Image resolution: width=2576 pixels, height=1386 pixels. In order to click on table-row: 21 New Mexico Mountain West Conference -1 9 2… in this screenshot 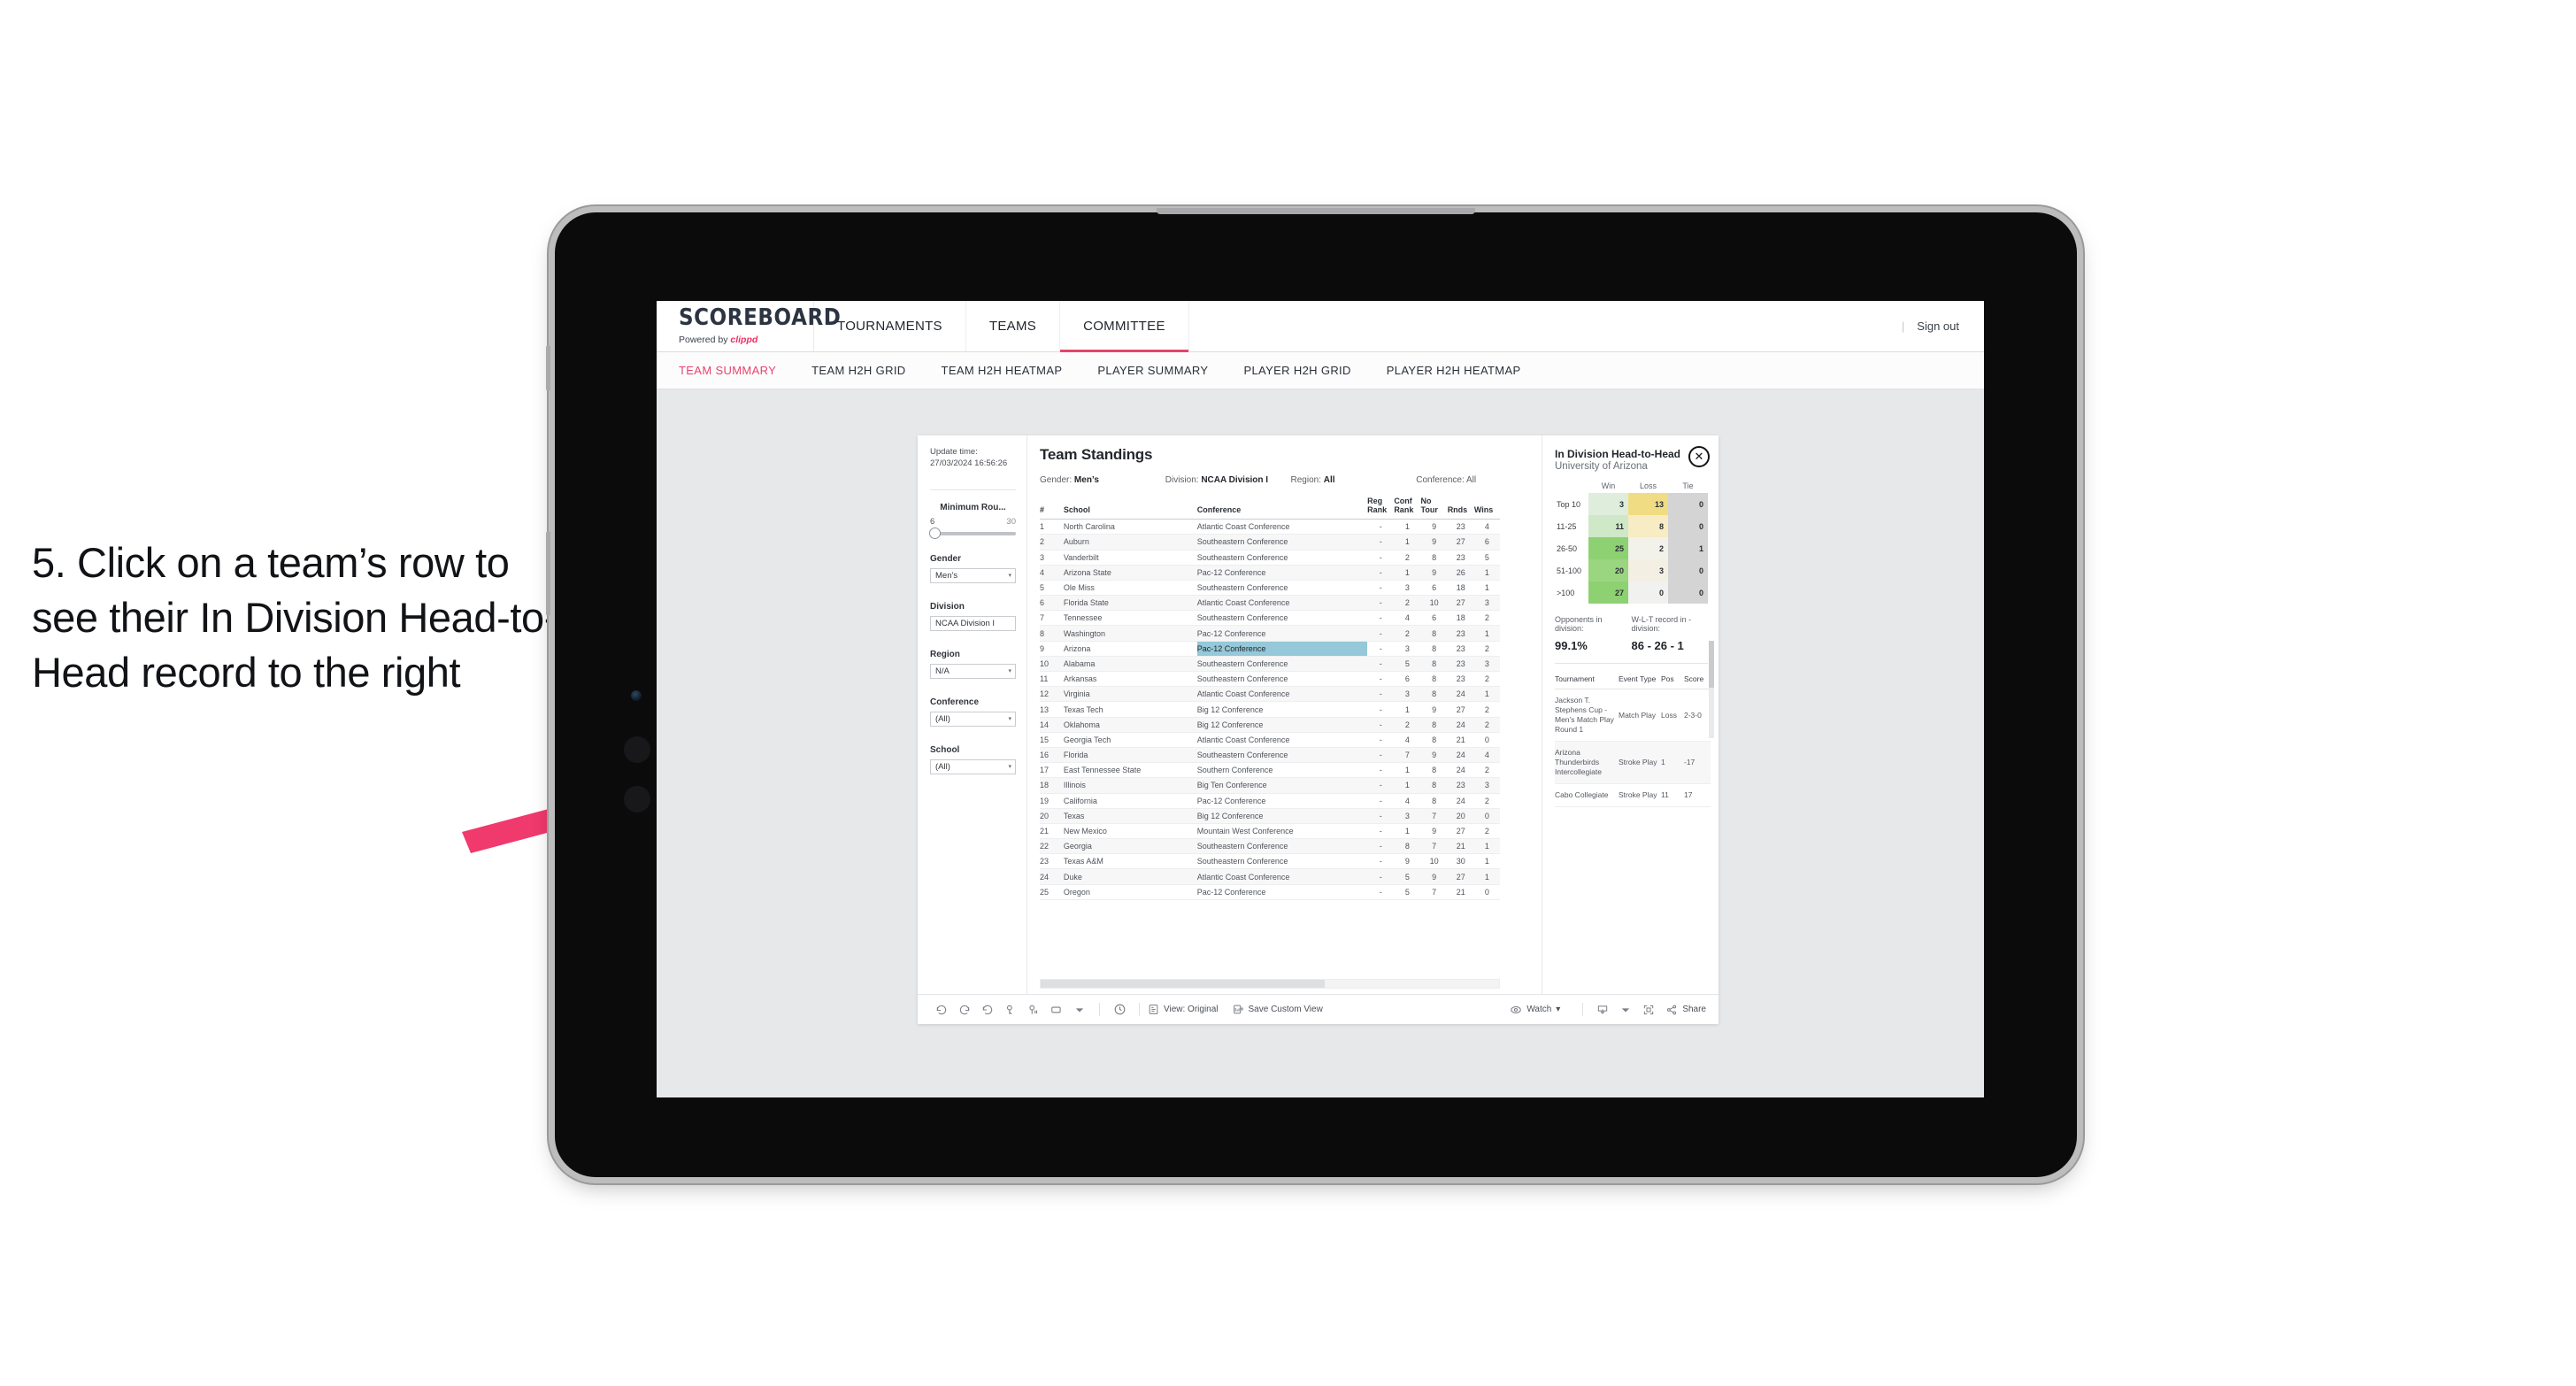, I will do `click(1270, 832)`.